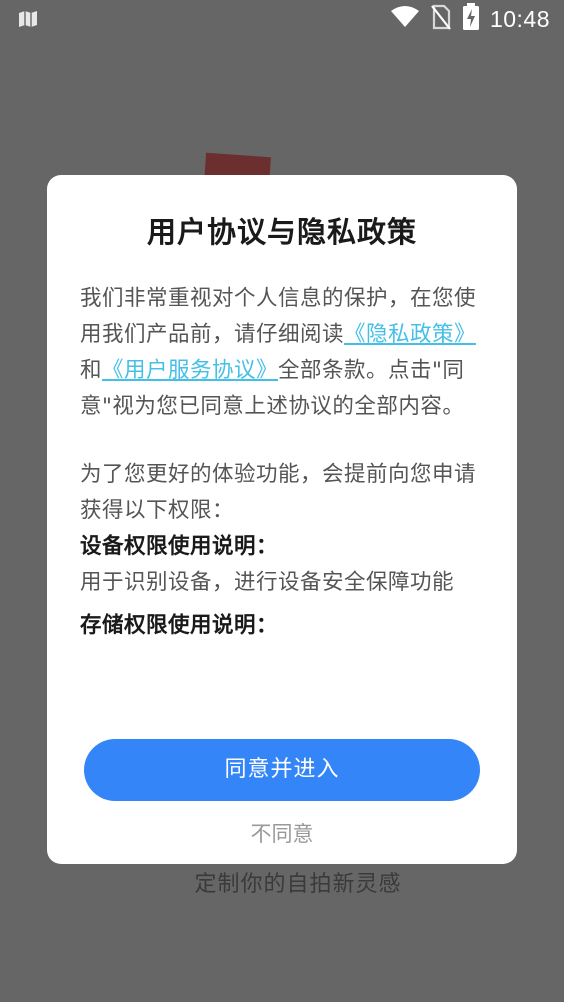 The width and height of the screenshot is (564, 1002). What do you see at coordinates (519, 18) in the screenshot?
I see `status-time: 10:48` at bounding box center [519, 18].